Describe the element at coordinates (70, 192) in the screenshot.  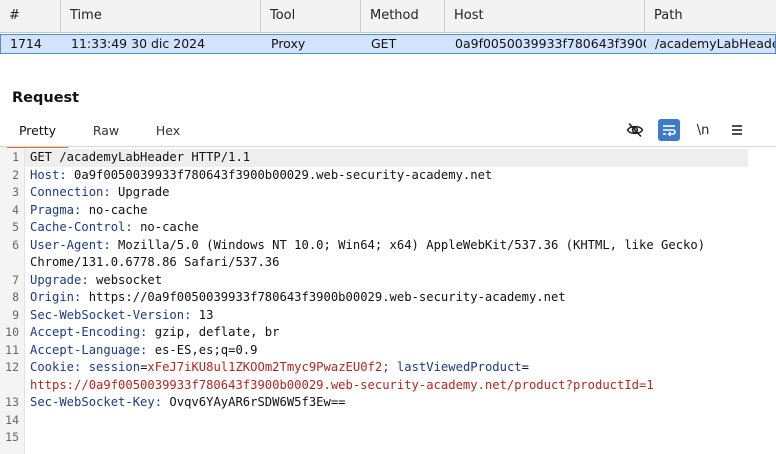
I see `header-key: Connection:` at that location.